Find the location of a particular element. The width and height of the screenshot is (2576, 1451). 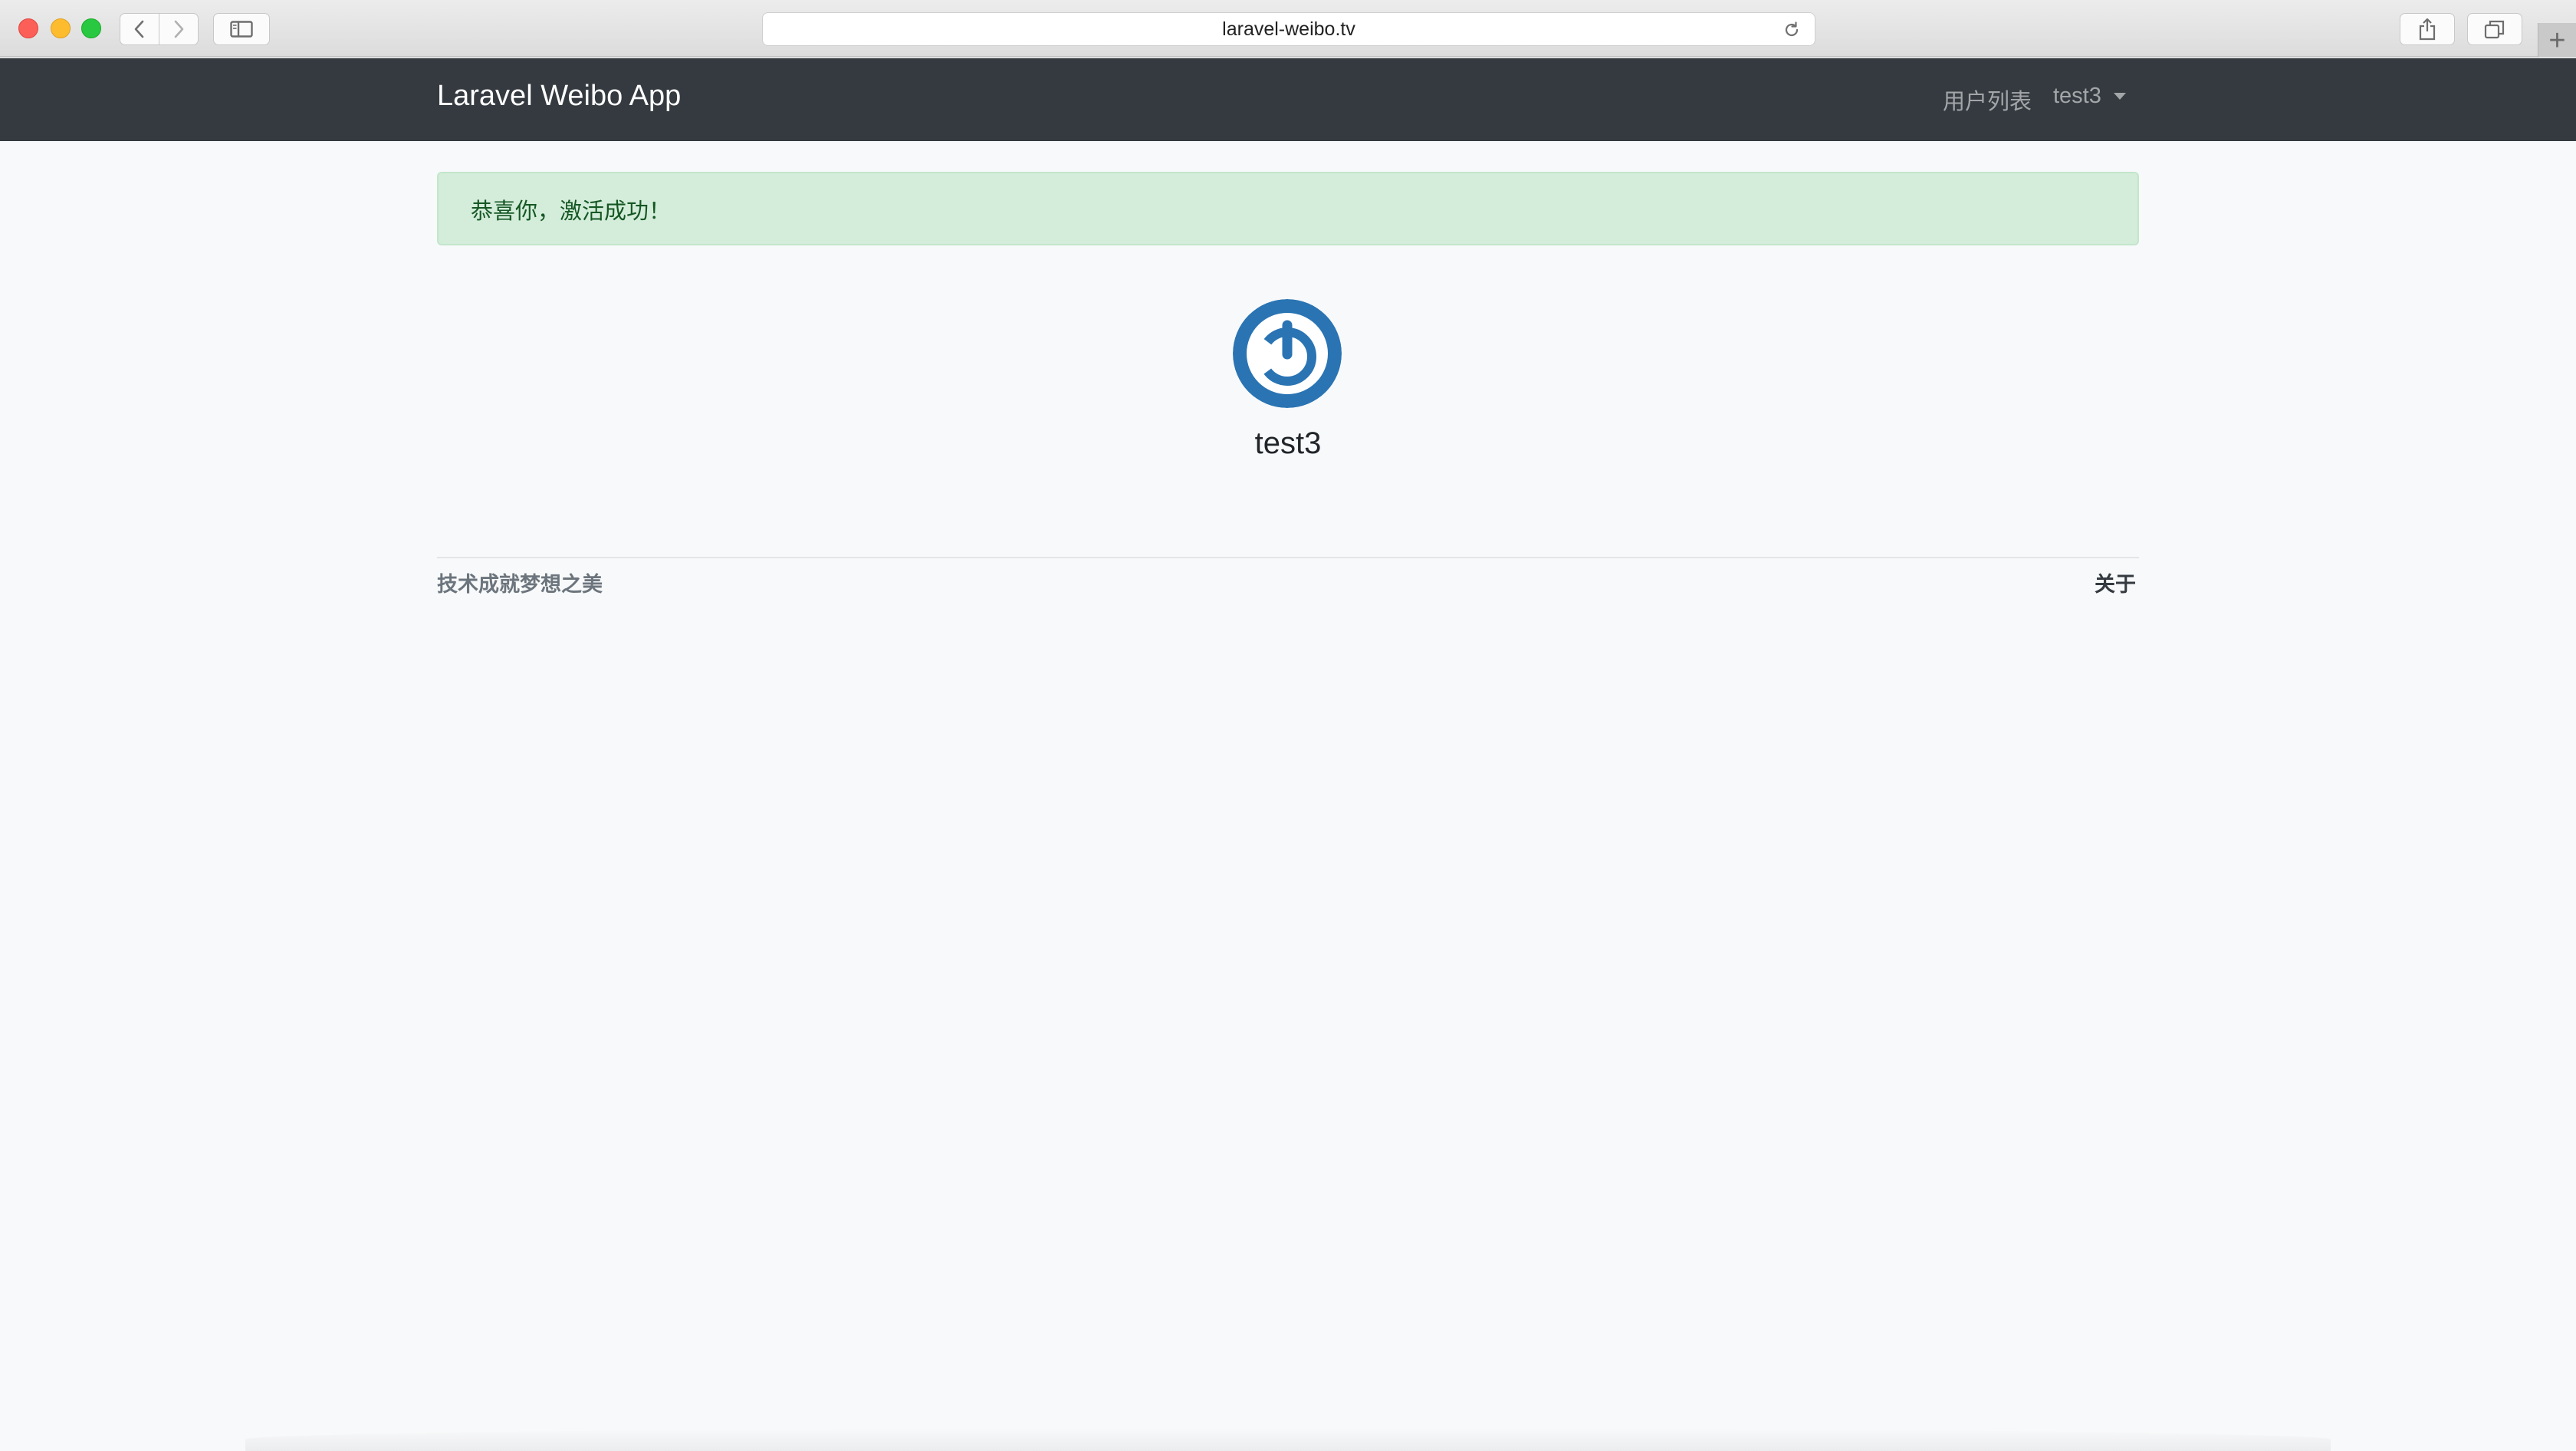

share-icon is located at coordinates (2427, 29).